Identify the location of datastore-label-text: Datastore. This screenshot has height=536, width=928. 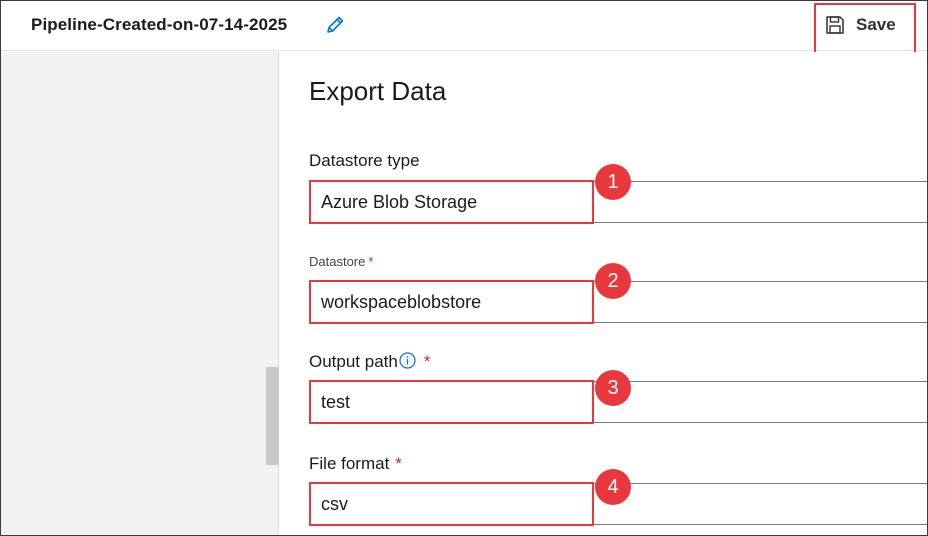
(337, 261).